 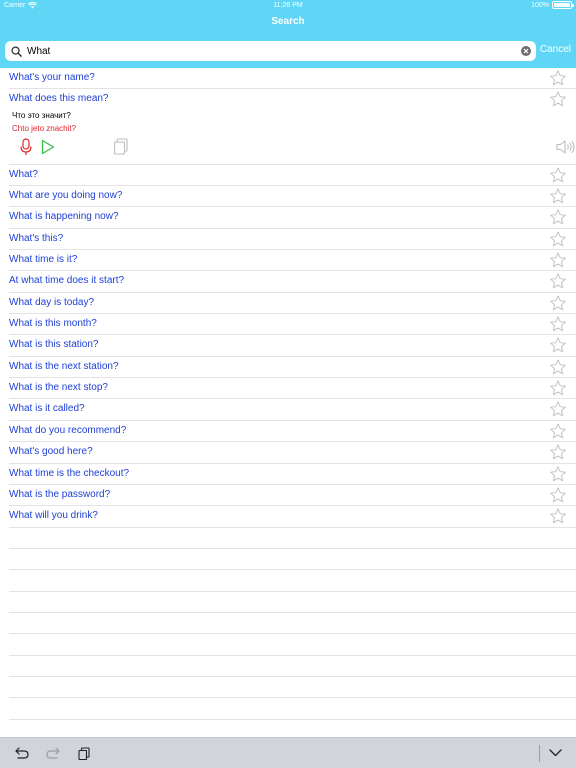 I want to click on list-item: What's this?, so click(x=292, y=240).